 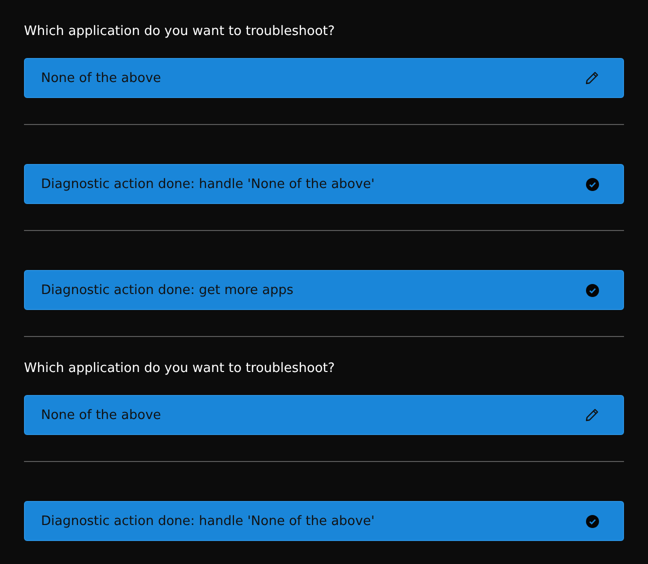 What do you see at coordinates (167, 290) in the screenshot?
I see `response-text: Diagnostic action done: get more apps` at bounding box center [167, 290].